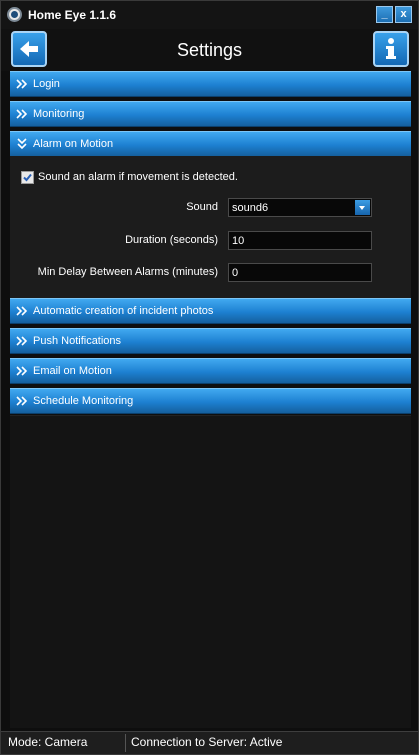 The height and width of the screenshot is (755, 419). What do you see at coordinates (72, 15) in the screenshot?
I see `window-title: Home Eye 1.1.6` at bounding box center [72, 15].